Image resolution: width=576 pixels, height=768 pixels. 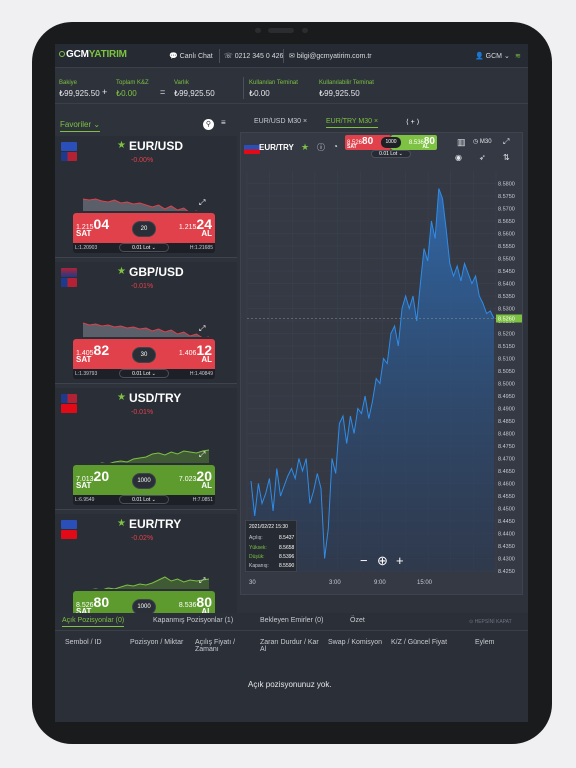 I want to click on sparkline, so click(x=146, y=329).